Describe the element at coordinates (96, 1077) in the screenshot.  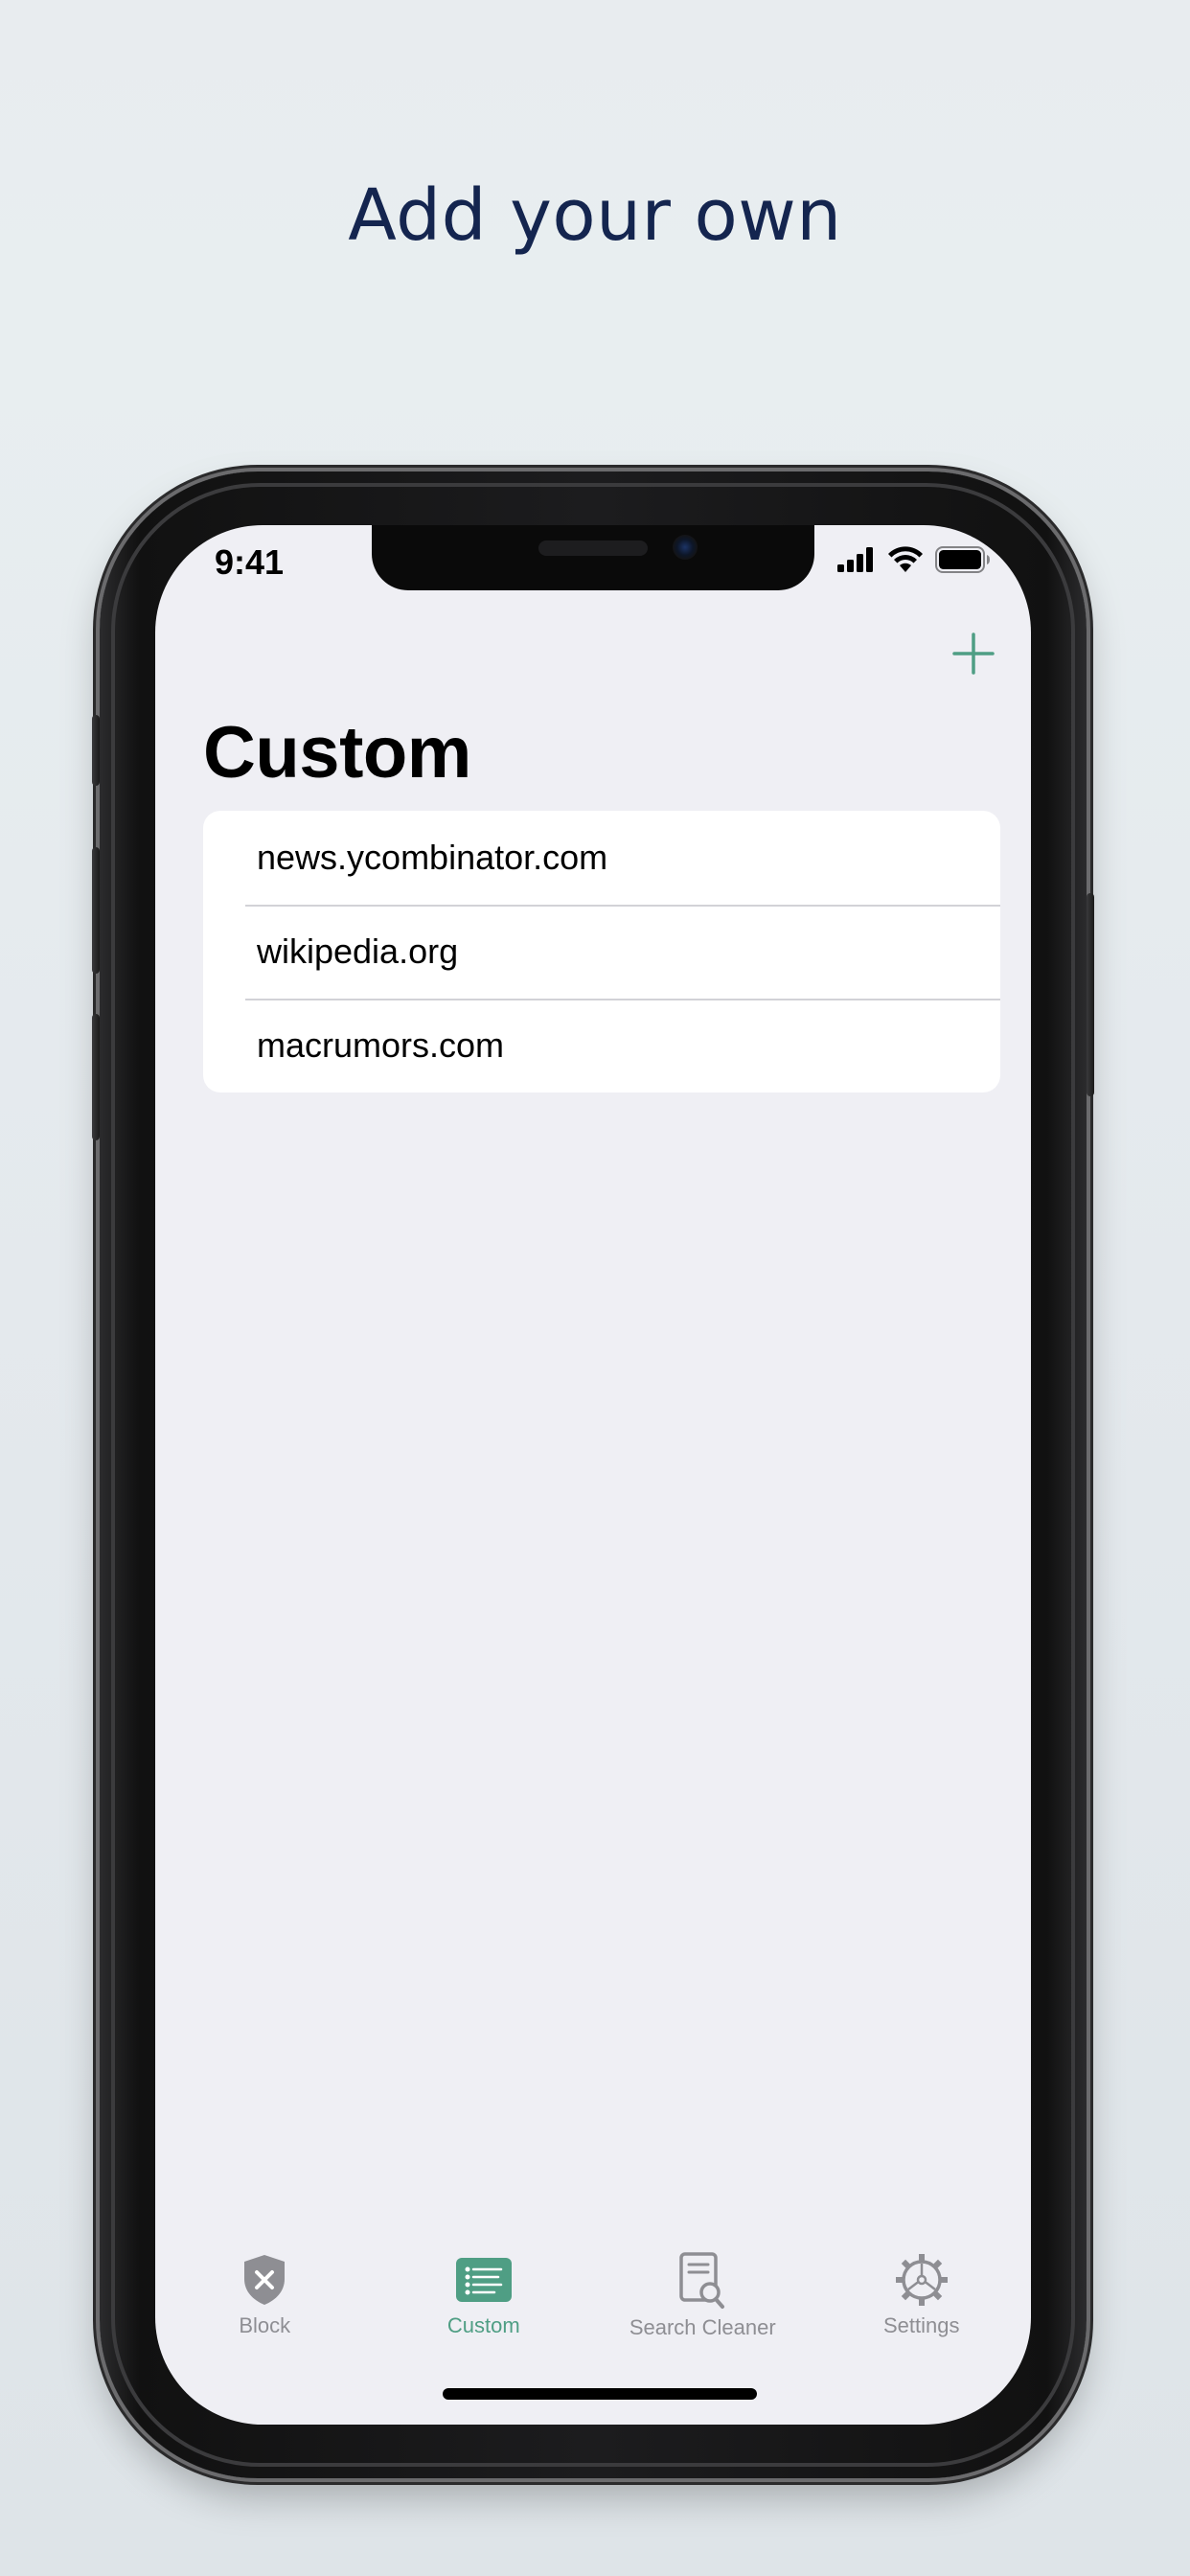
I see `volume-down-button` at that location.